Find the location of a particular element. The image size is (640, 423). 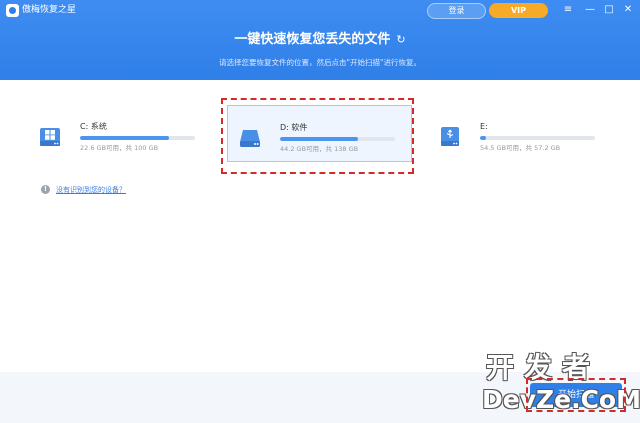

drive-name: E: is located at coordinates (484, 126).